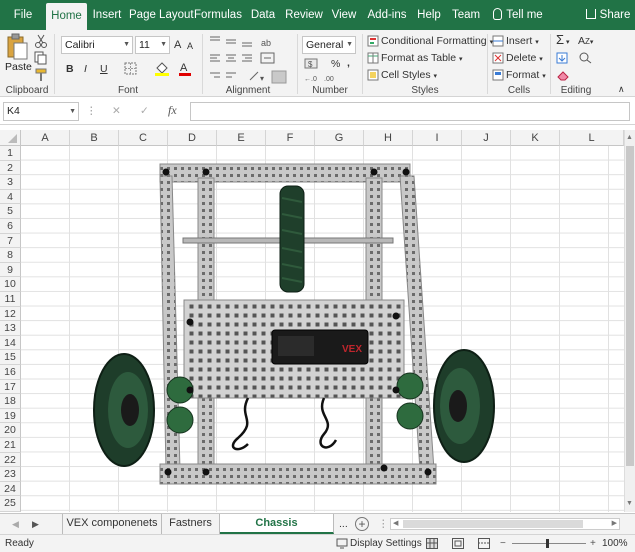  I want to click on autosum-button: Σ ▾, so click(563, 41).